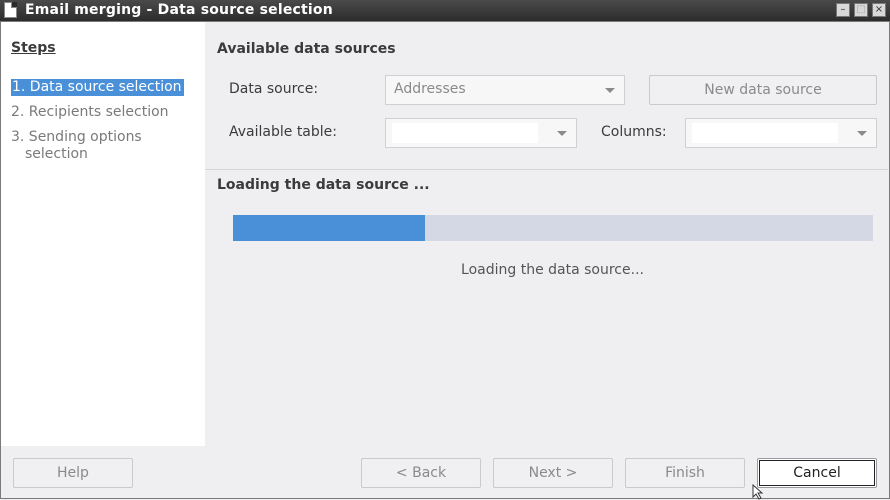 The image size is (890, 500). I want to click on help-button: Help, so click(73, 473).